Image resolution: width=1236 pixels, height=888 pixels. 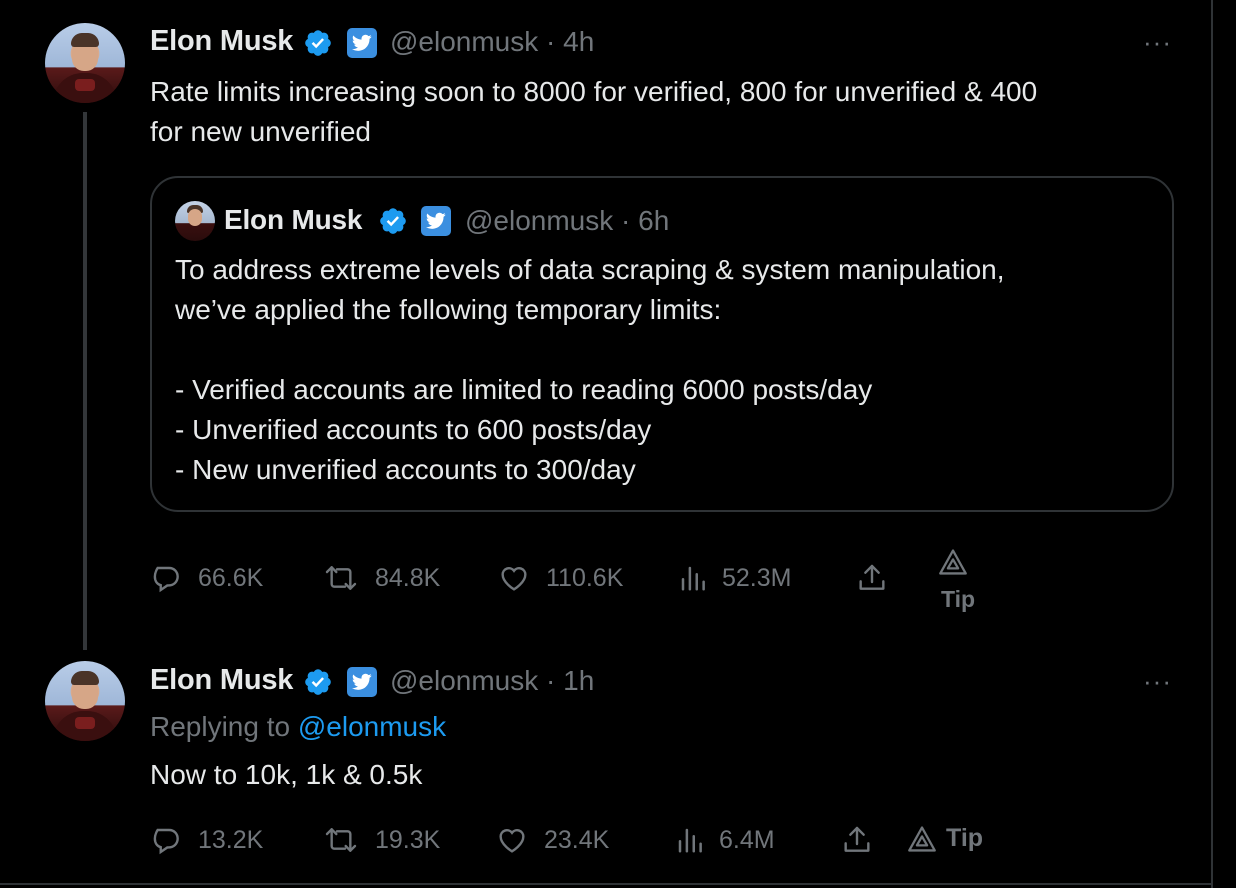 I want to click on quoted-tweet-handle-time: @elonmusk · 6h, so click(x=567, y=221).